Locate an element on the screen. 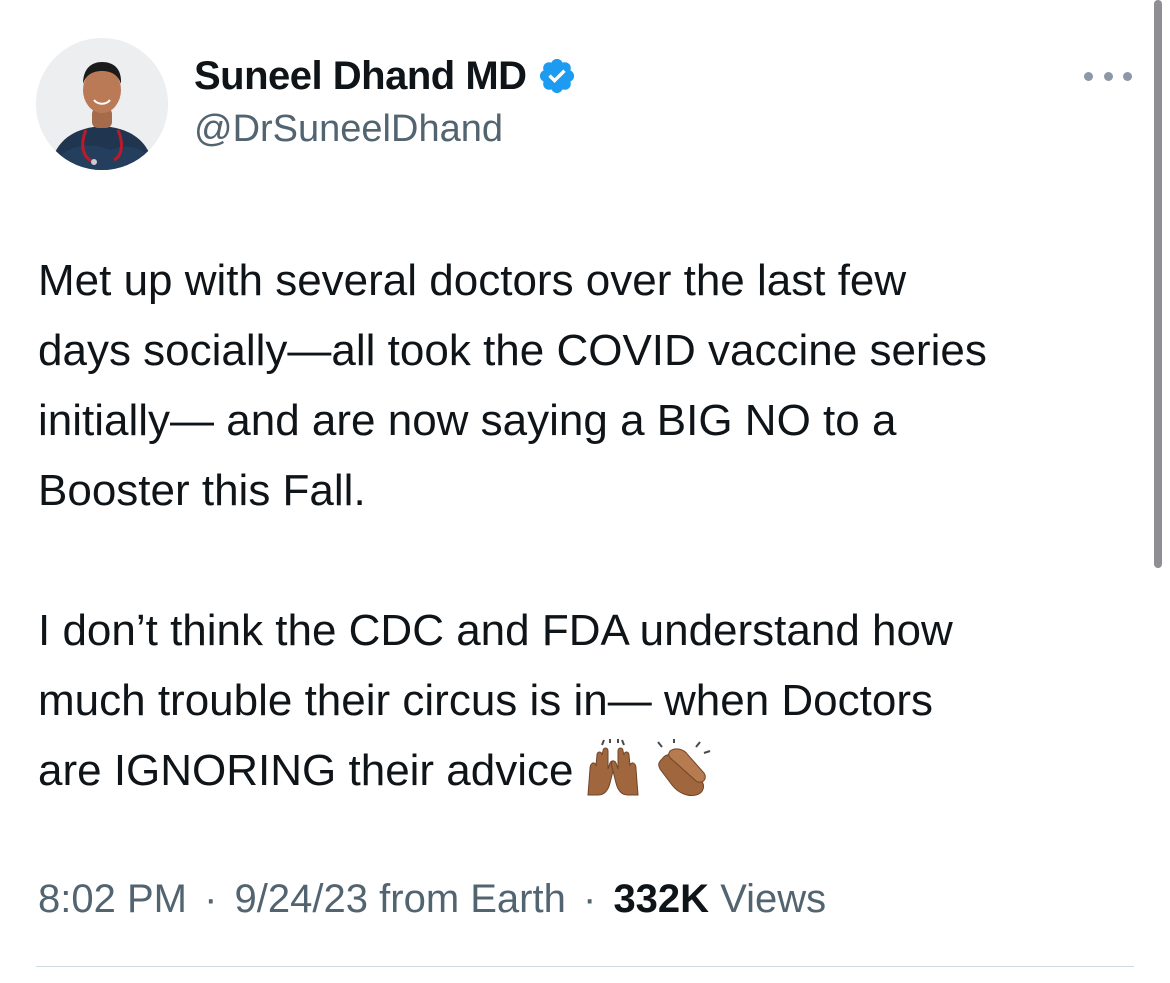 This screenshot has height=983, width=1170. views-count: 332K is located at coordinates (661, 899).